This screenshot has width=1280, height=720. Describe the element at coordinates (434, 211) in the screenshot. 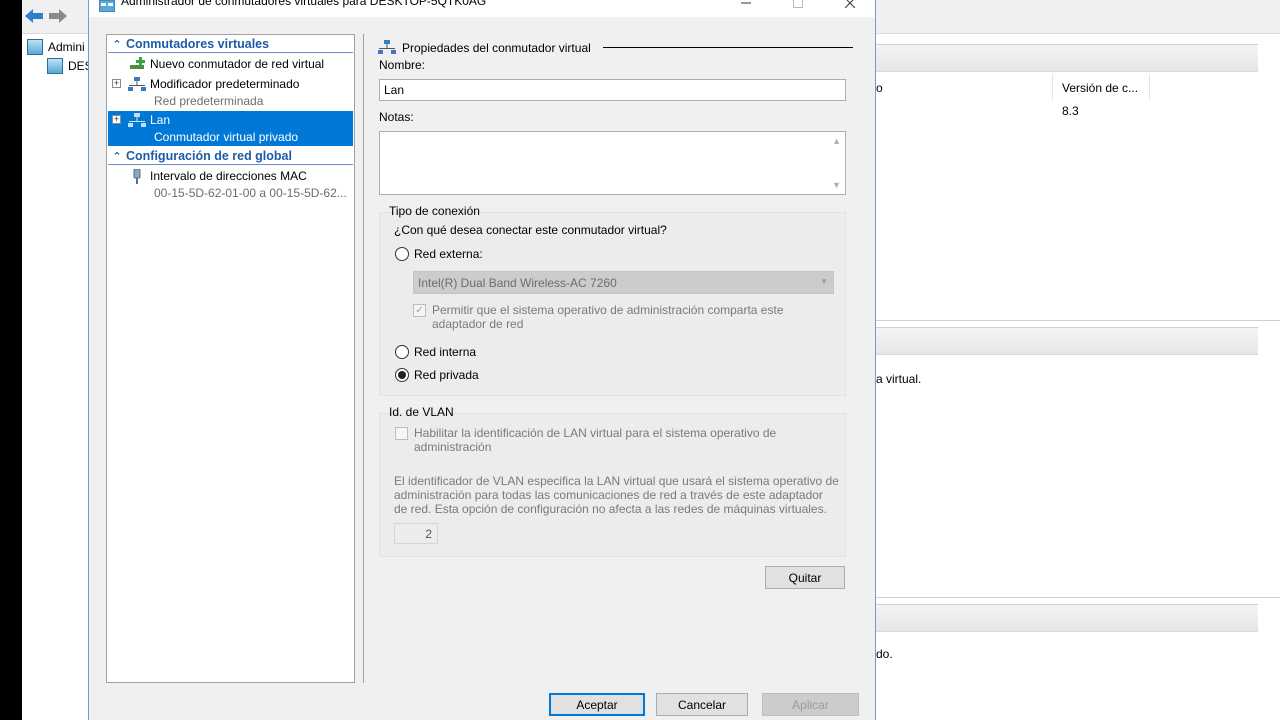

I see `connection-type-title: Tipo de conexión` at that location.